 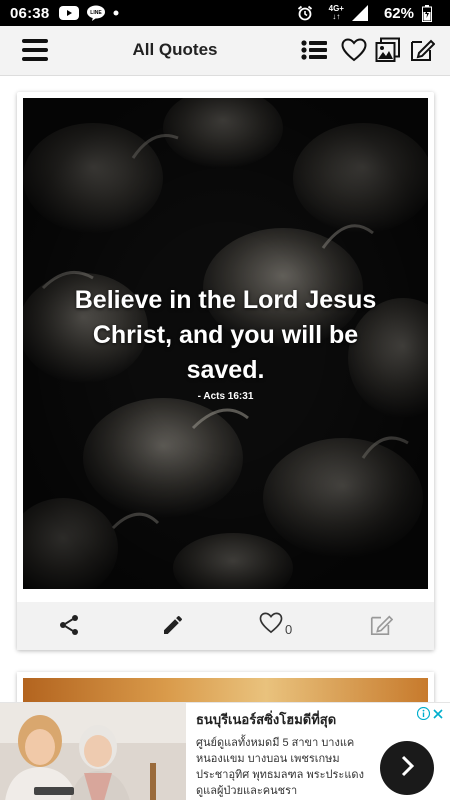 What do you see at coordinates (69, 13) in the screenshot?
I see `youtube-icon` at bounding box center [69, 13].